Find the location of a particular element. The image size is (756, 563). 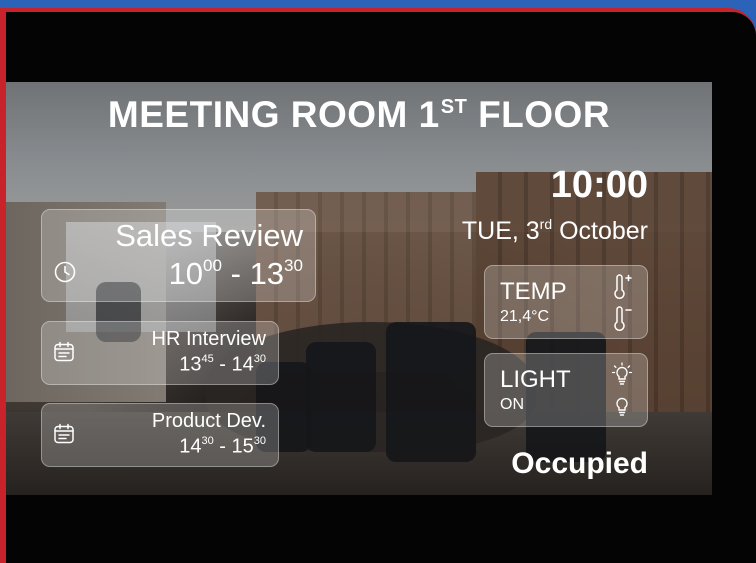

event-time: 1000 - 1330 is located at coordinates (235, 273).